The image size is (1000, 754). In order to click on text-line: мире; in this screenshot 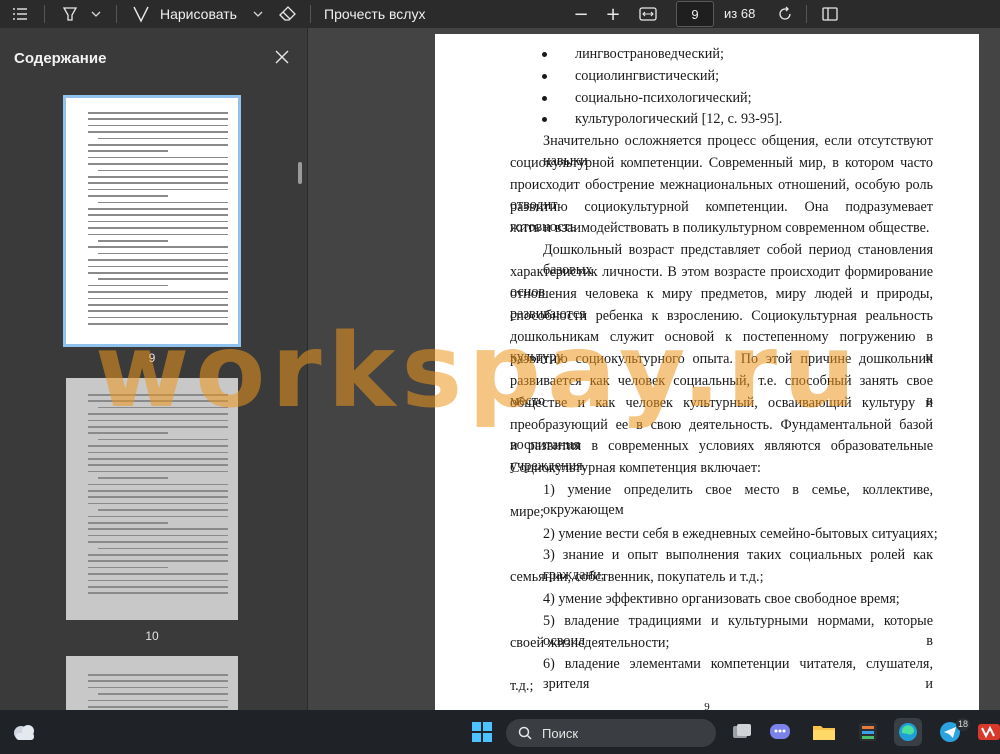, I will do `click(527, 511)`.